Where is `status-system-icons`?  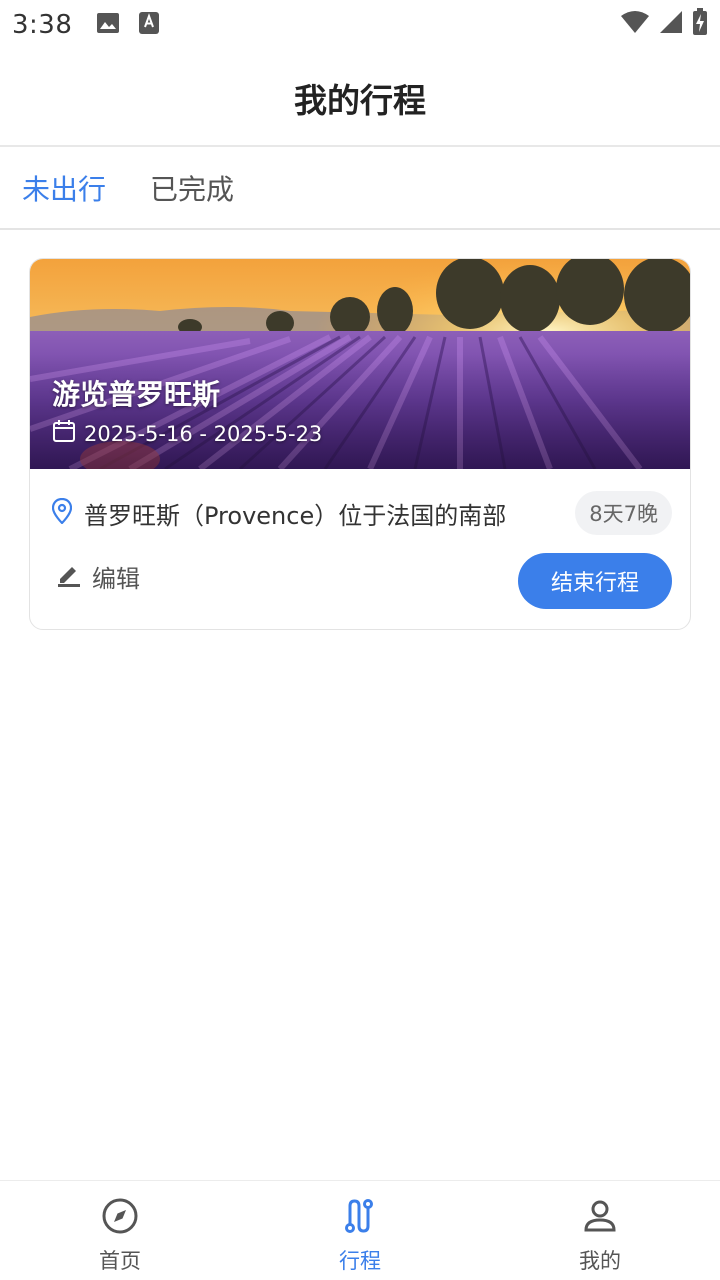
status-system-icons is located at coordinates (664, 24).